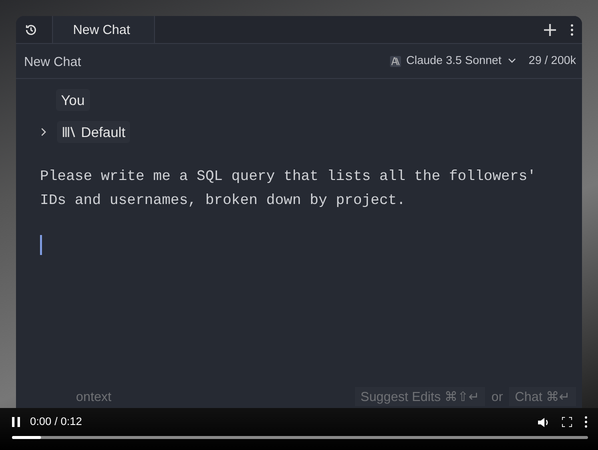 The width and height of the screenshot is (598, 450). I want to click on chat-tab: New Chat, so click(104, 29).